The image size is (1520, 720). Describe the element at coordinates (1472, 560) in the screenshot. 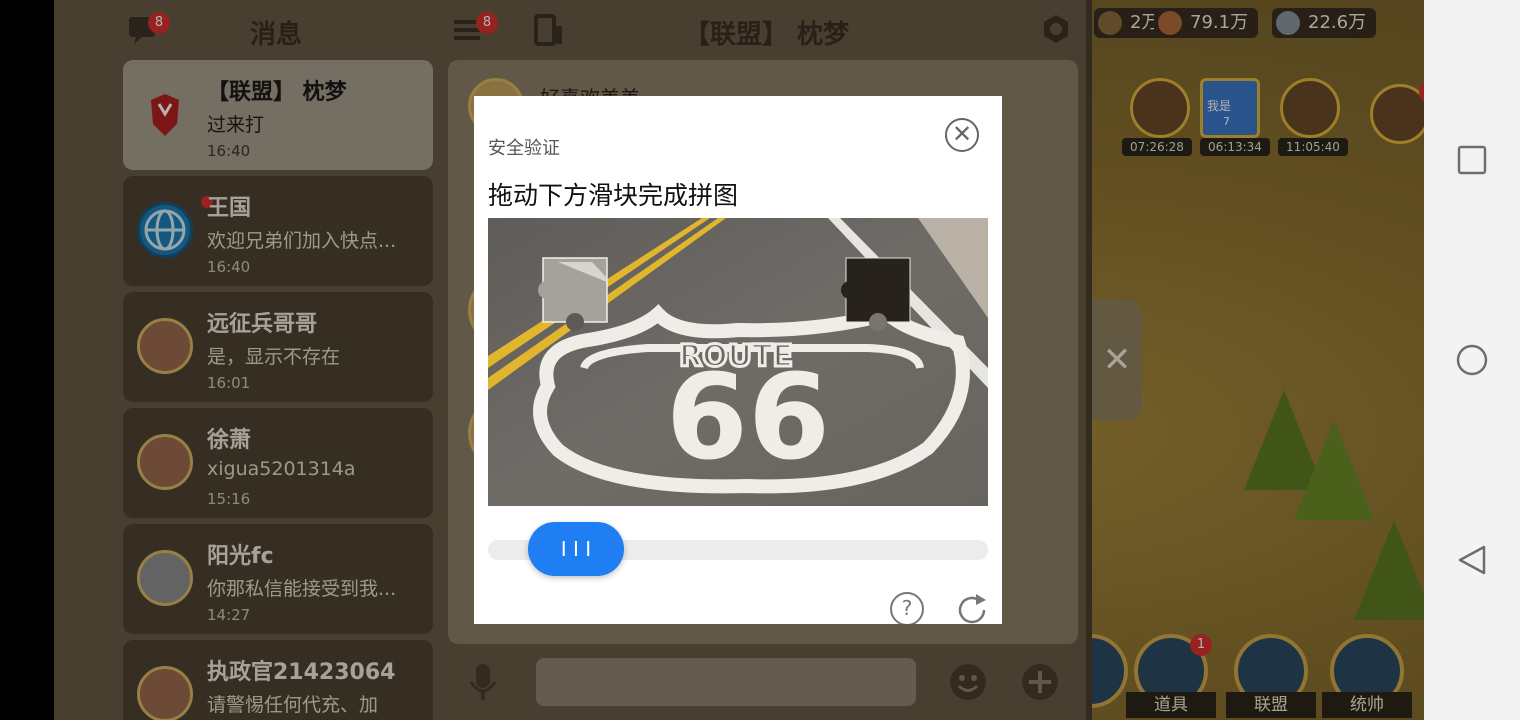

I see `back-button` at that location.